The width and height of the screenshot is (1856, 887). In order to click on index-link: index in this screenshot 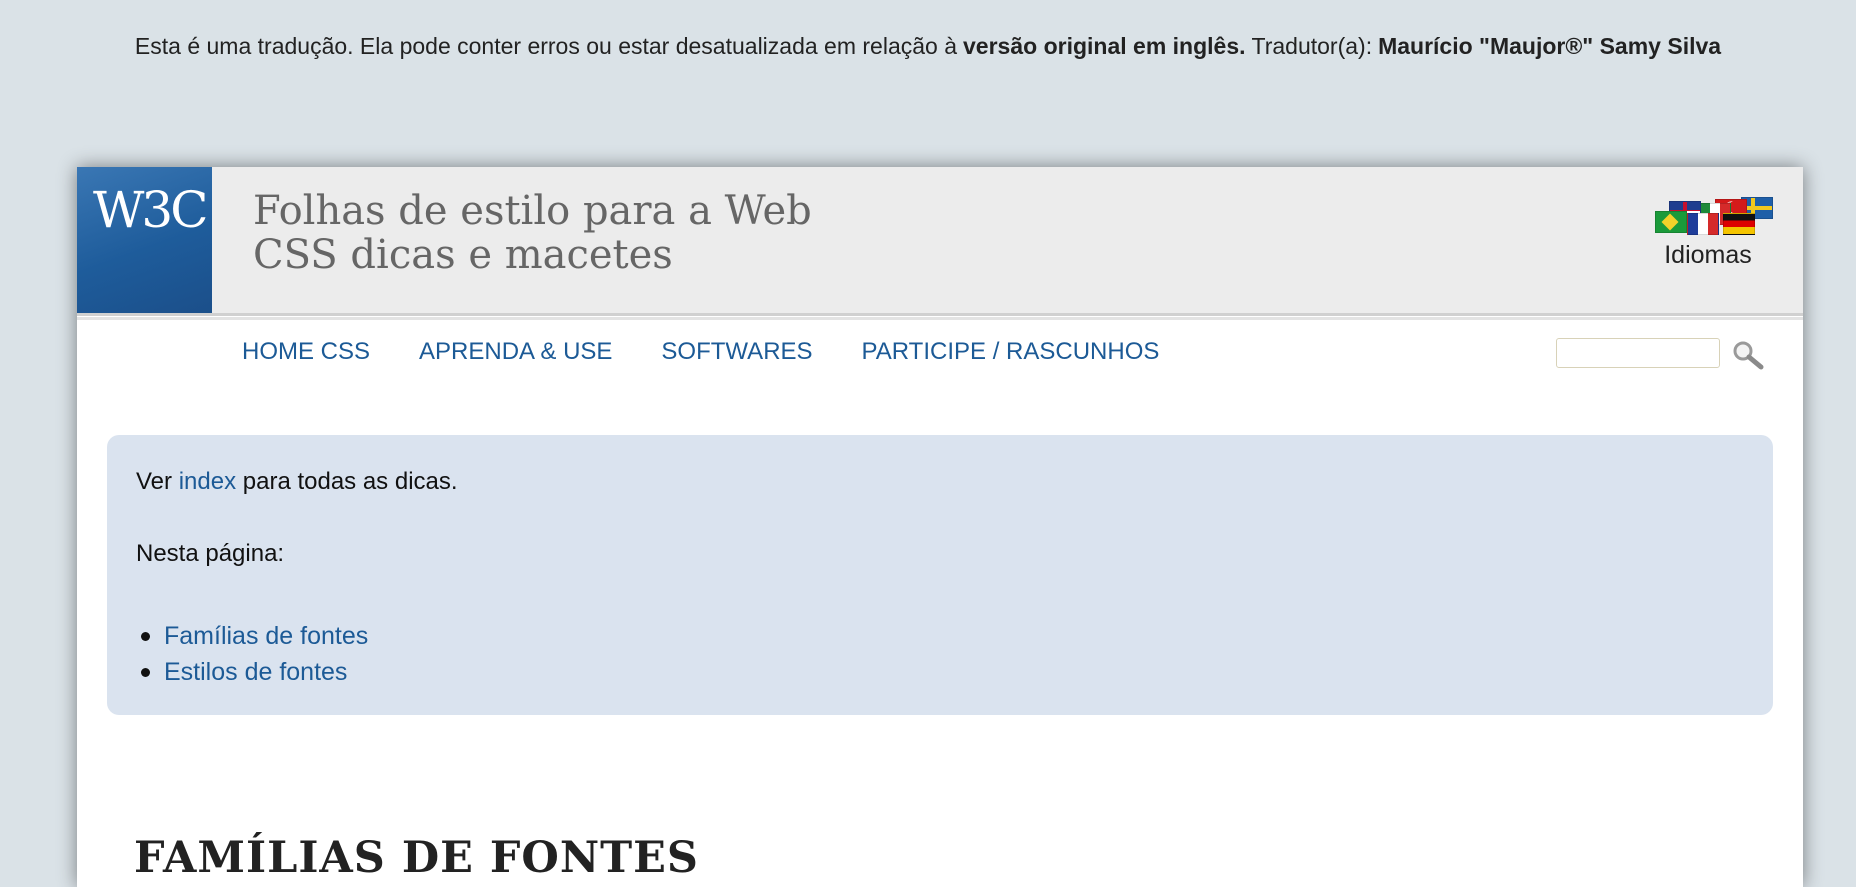, I will do `click(207, 481)`.